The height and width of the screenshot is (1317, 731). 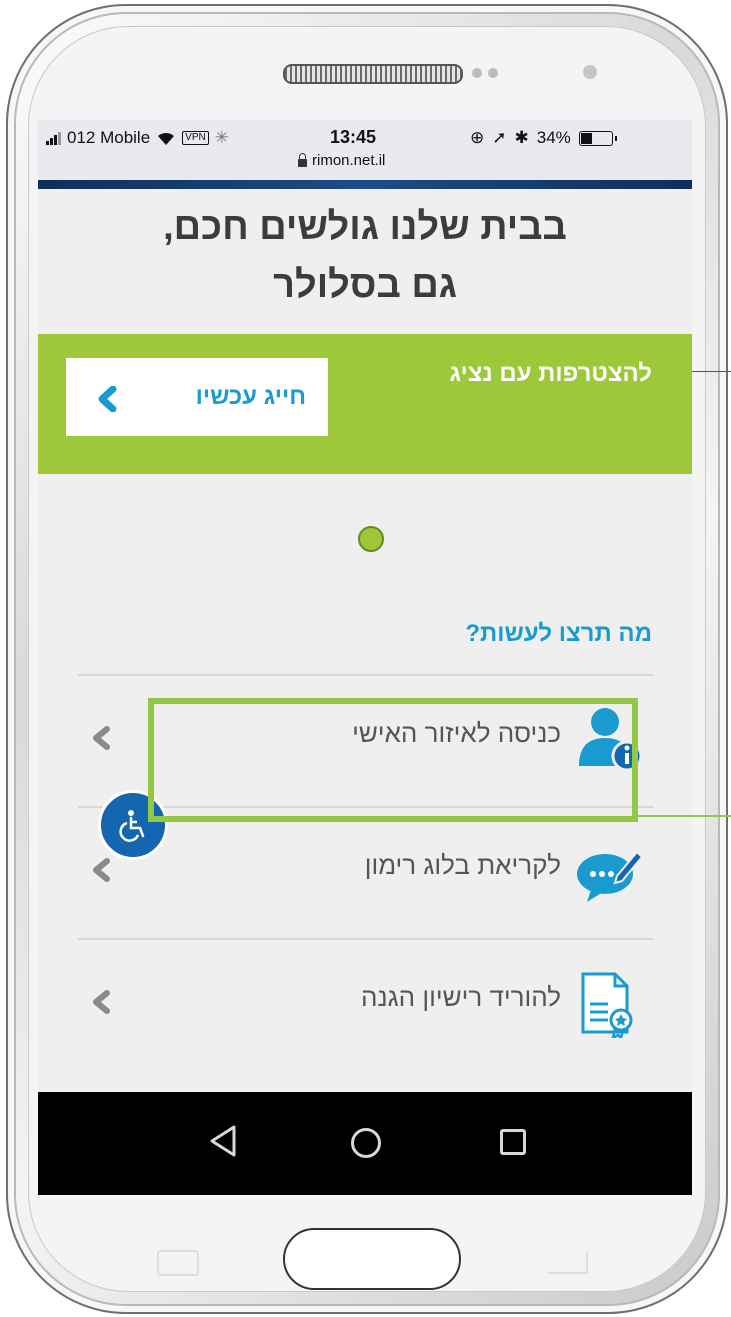 I want to click on menu-item-download-license: להוריד רישיון הגנה, so click(x=365, y=1004).